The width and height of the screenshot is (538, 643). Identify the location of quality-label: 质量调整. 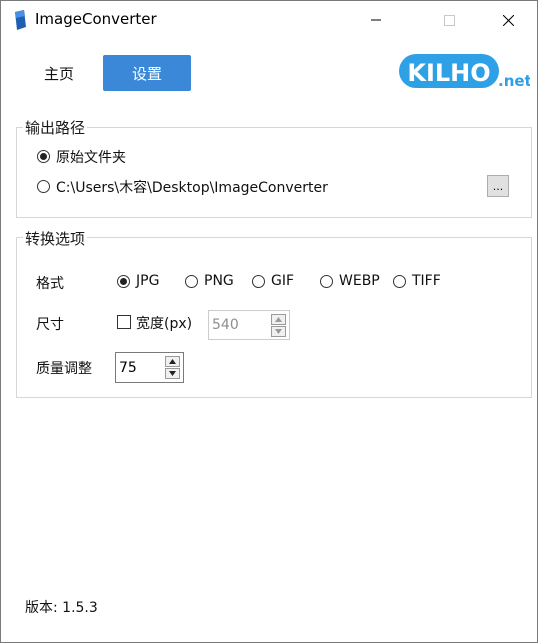
(64, 369).